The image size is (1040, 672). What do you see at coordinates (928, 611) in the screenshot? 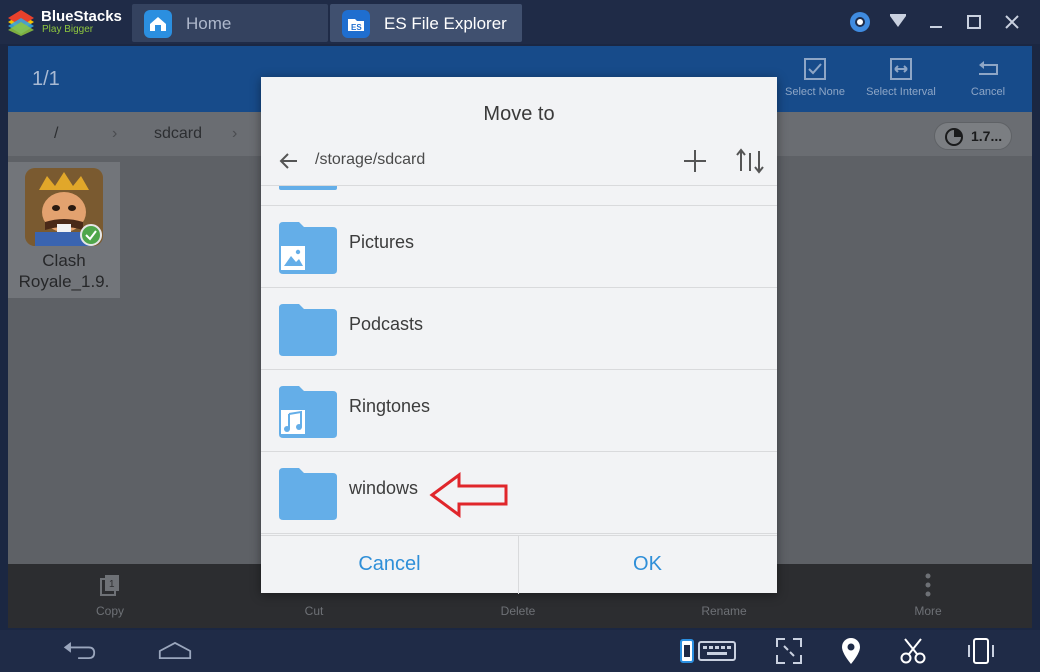
I see `more-label: More` at bounding box center [928, 611].